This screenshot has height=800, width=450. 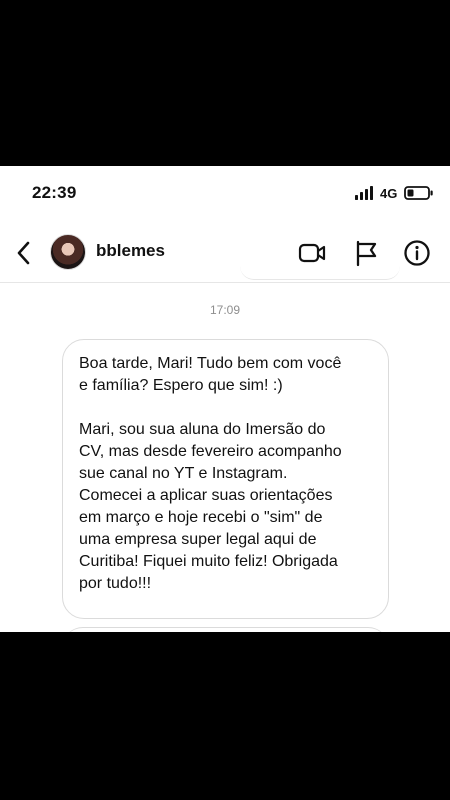 I want to click on signal-icon, so click(x=364, y=193).